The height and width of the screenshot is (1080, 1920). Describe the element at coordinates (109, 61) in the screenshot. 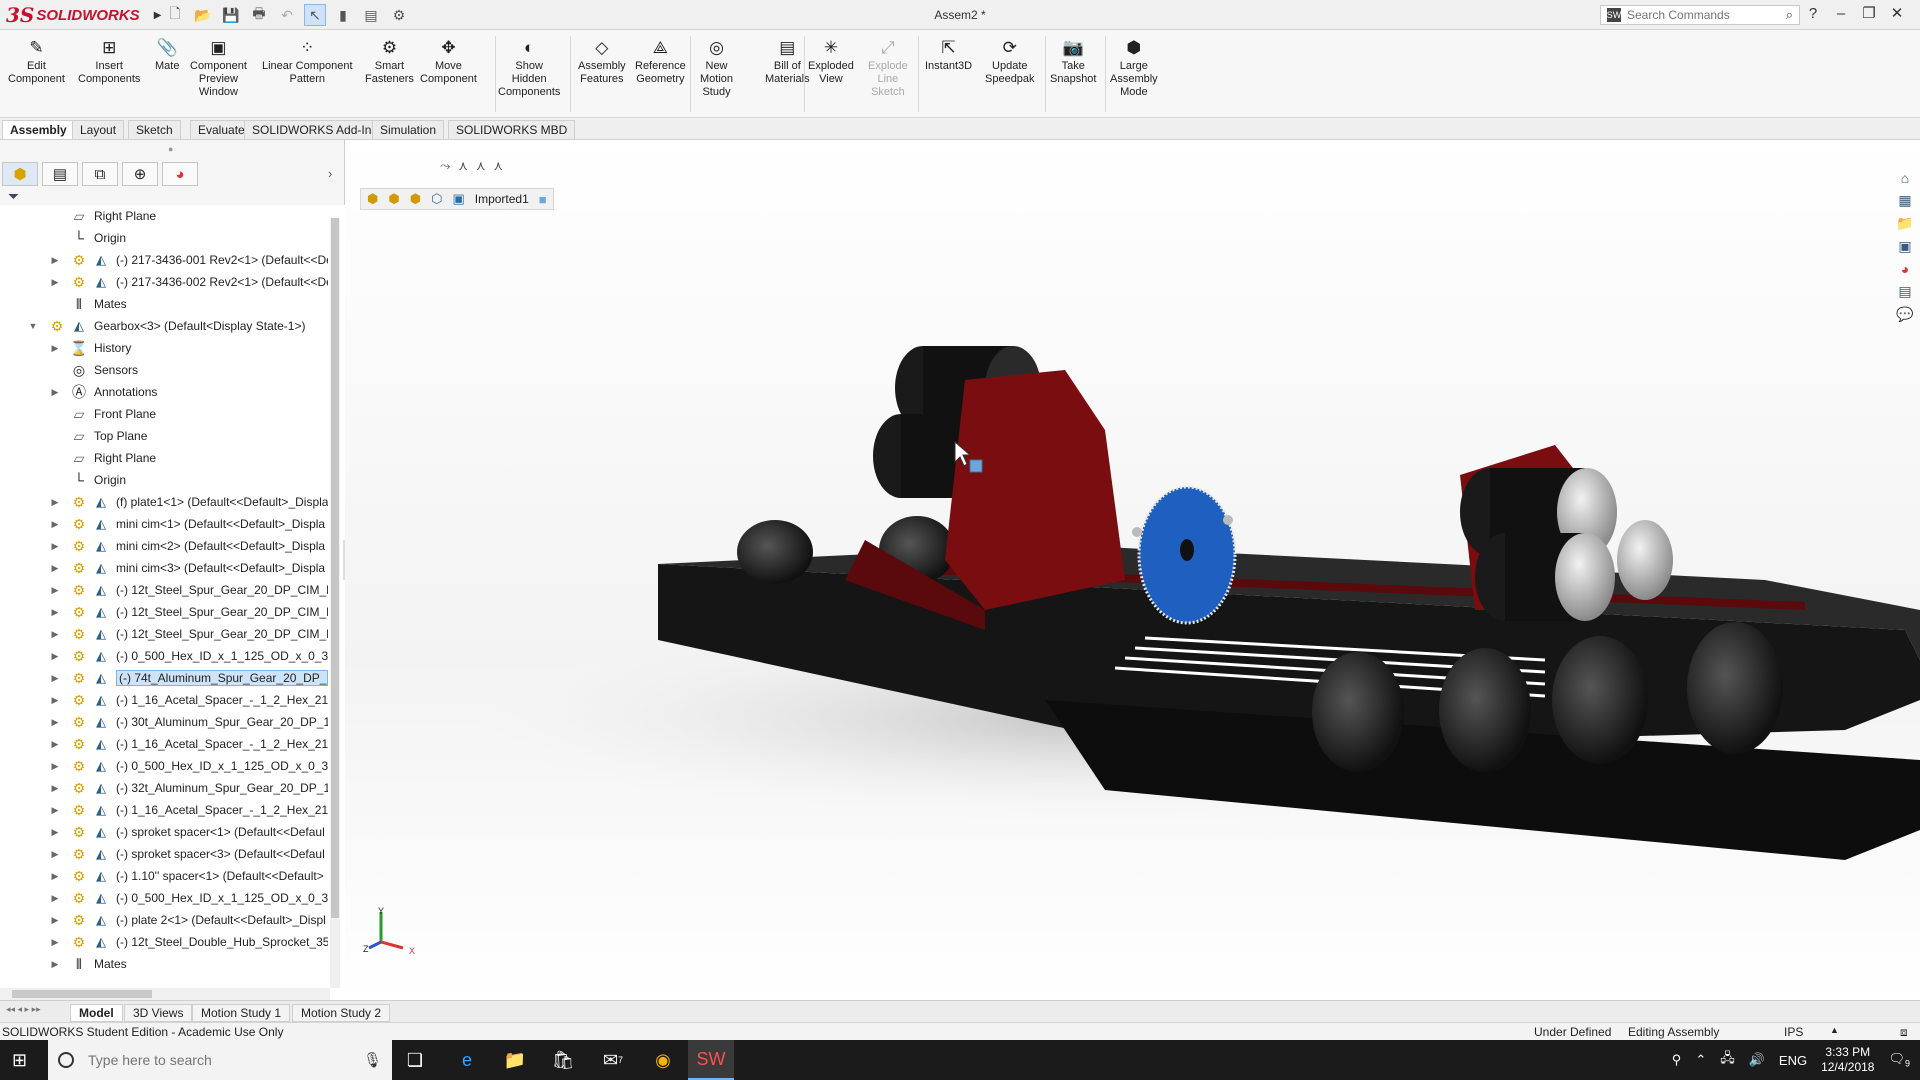

I see `insert-components-button: ⊞ Insert Components` at that location.